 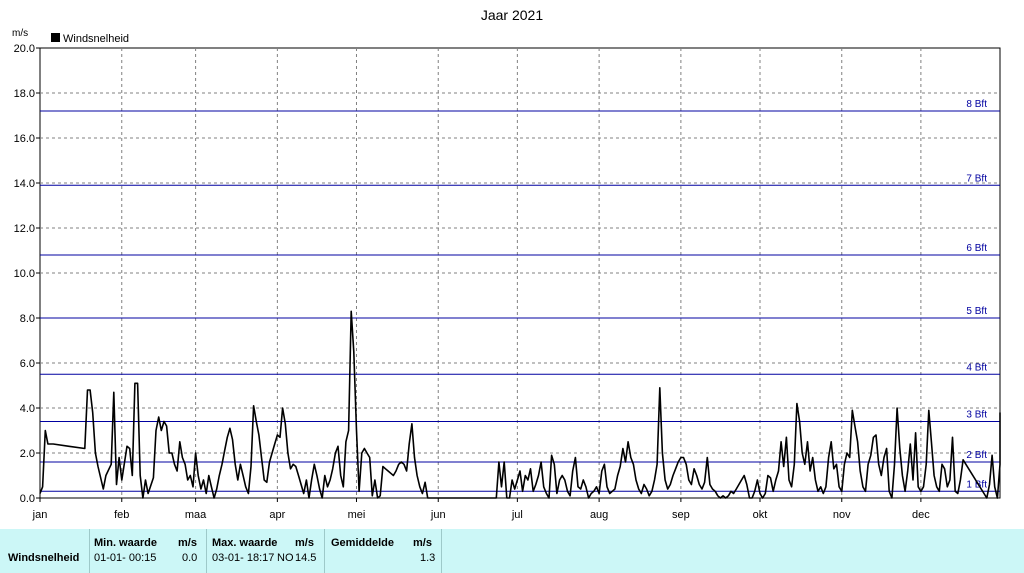 What do you see at coordinates (96, 39) in the screenshot?
I see `legend-label: Windsnelheid` at bounding box center [96, 39].